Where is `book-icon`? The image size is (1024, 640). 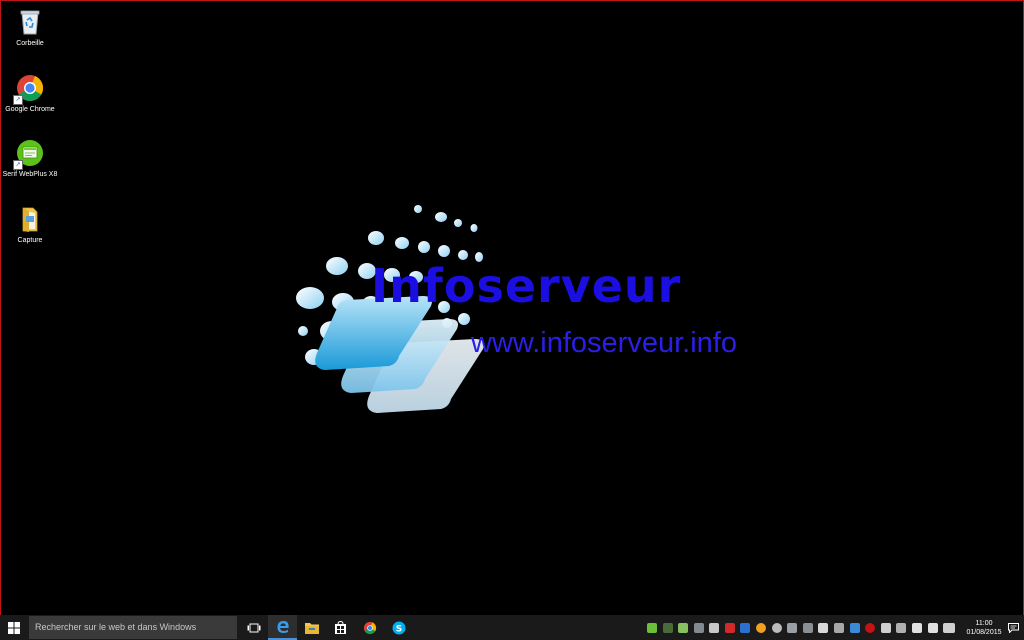
book-icon is located at coordinates (807, 627).